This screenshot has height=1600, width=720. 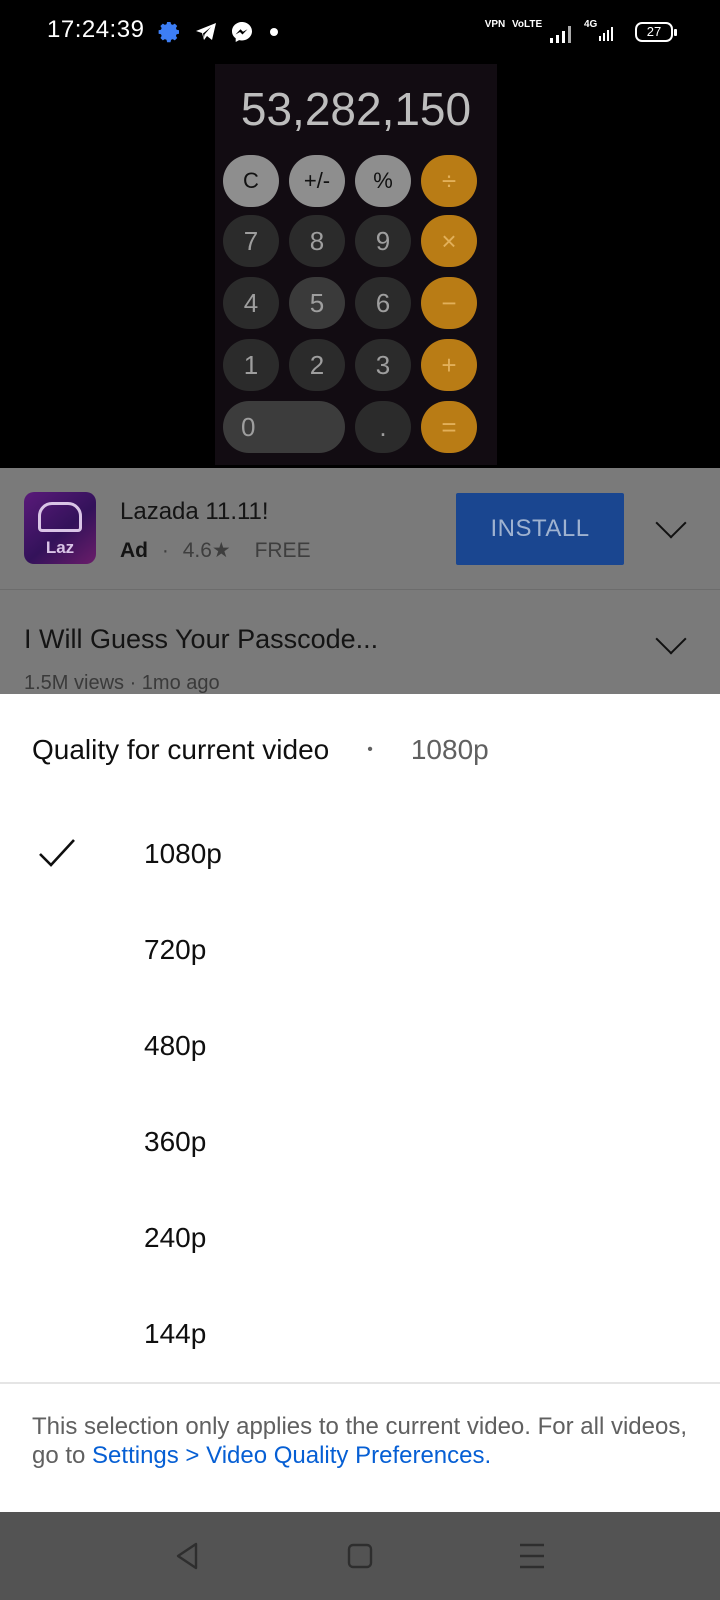 I want to click on network-4g-label: 4G, so click(x=591, y=24).